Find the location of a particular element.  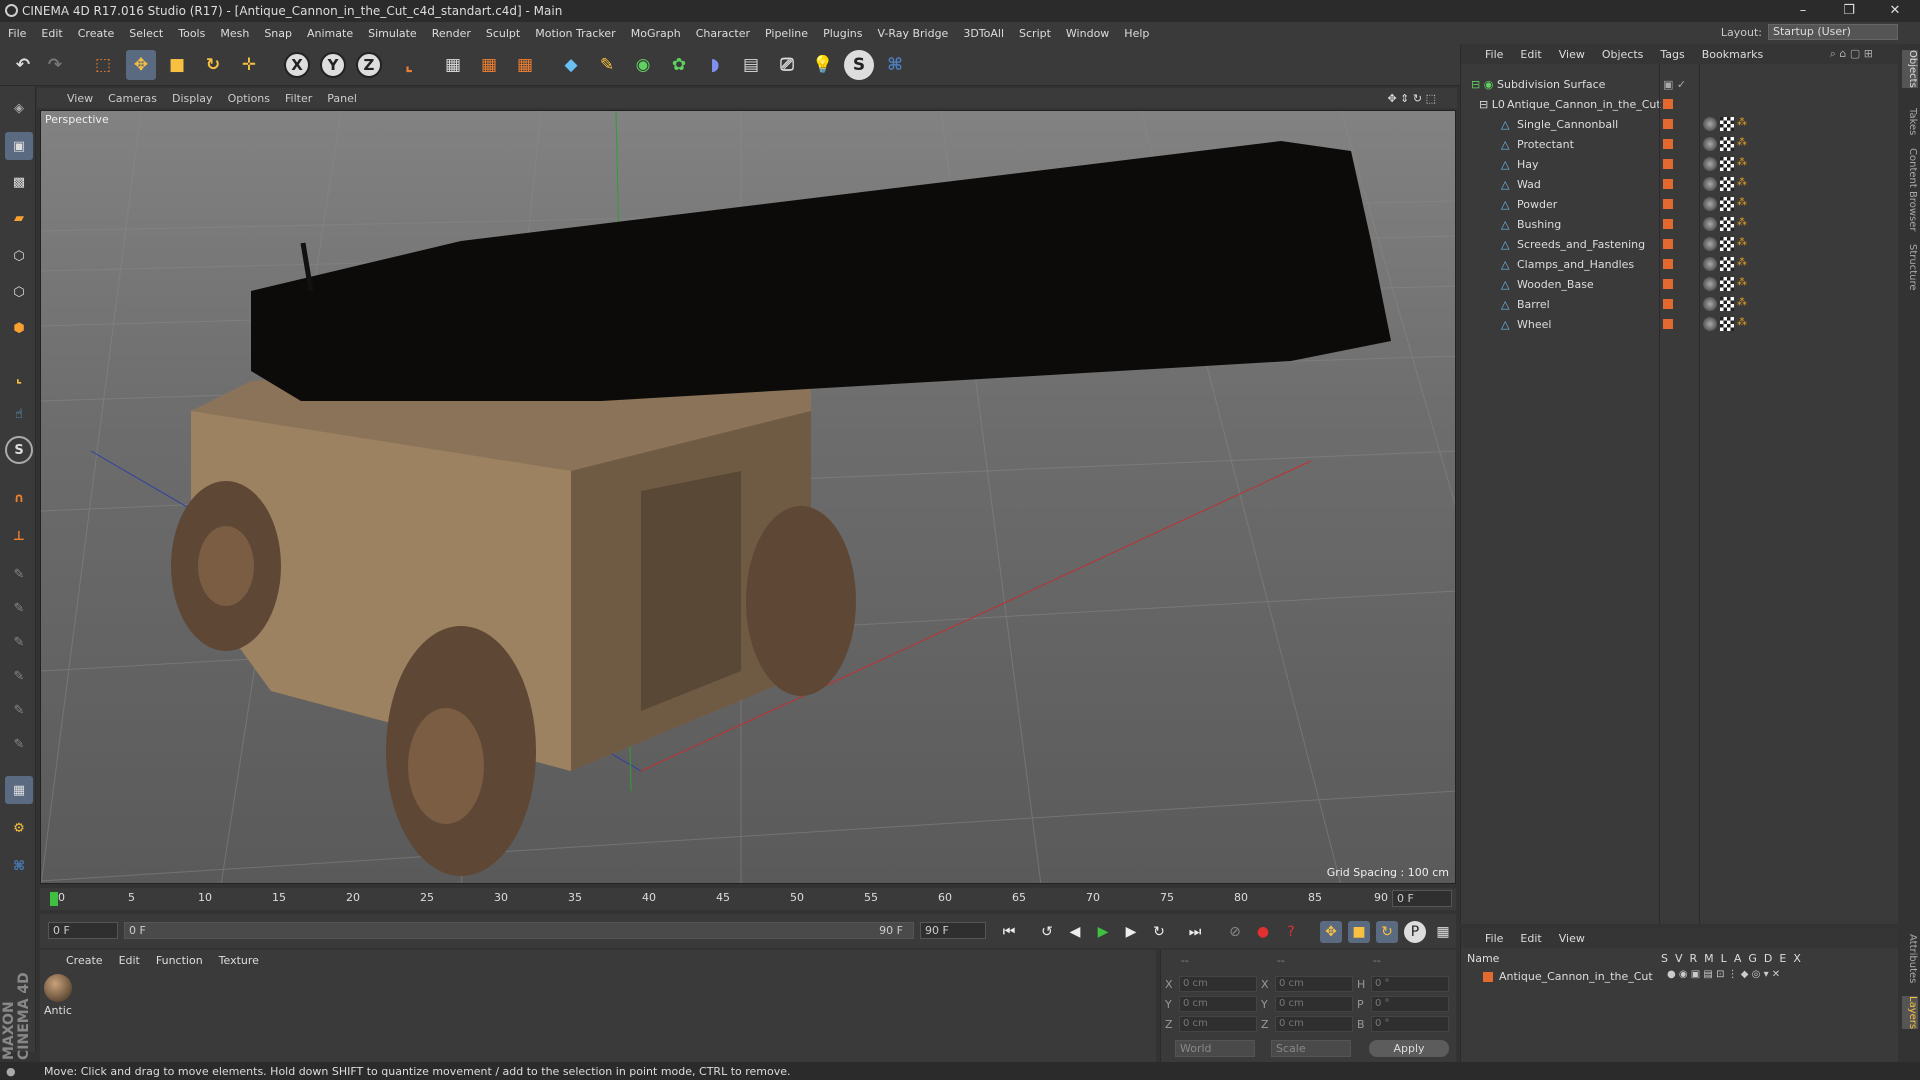

menu-sculpt: Sculpt is located at coordinates (503, 33).